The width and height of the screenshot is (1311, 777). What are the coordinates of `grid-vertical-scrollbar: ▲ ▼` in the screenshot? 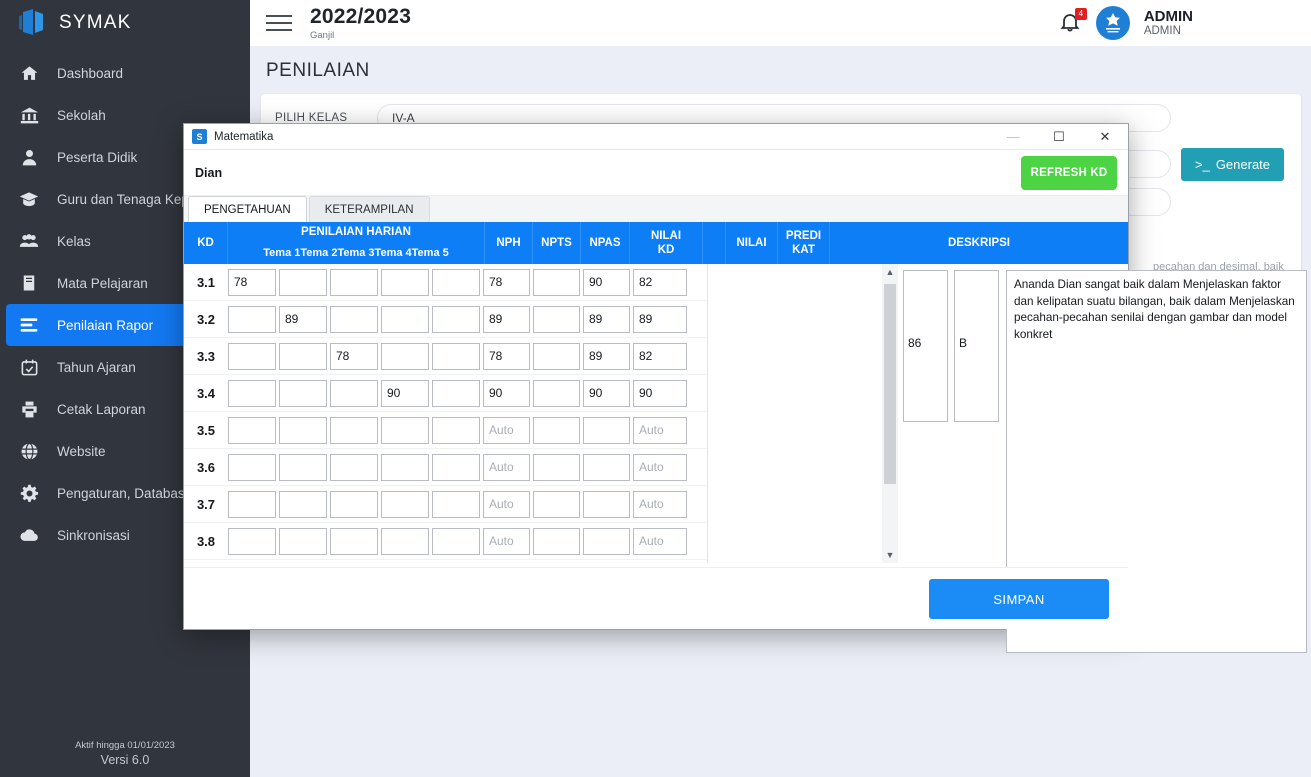 It's located at (890, 413).